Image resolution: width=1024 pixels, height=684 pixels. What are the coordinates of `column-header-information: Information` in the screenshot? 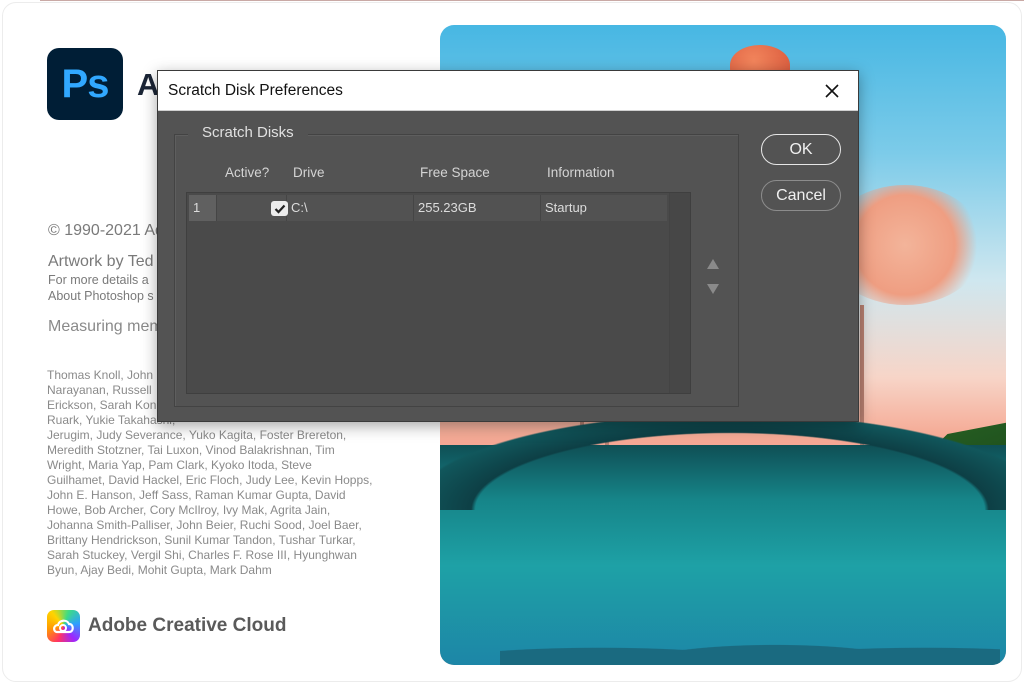 It's located at (581, 172).